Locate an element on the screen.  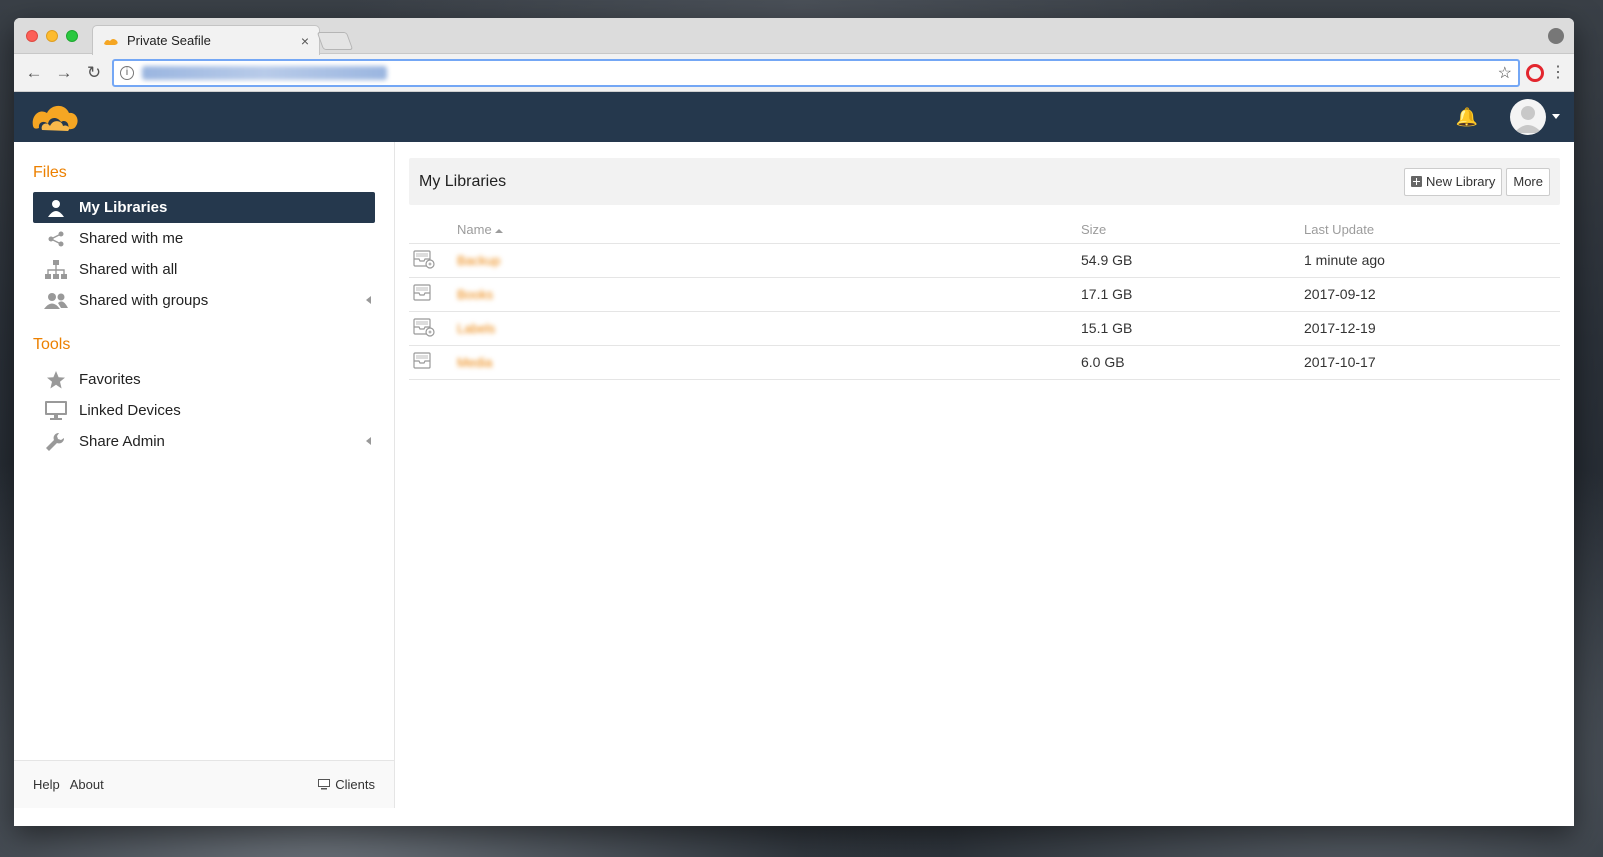
sidebar-item-share-admin: Share Admin is located at coordinates (204, 441).